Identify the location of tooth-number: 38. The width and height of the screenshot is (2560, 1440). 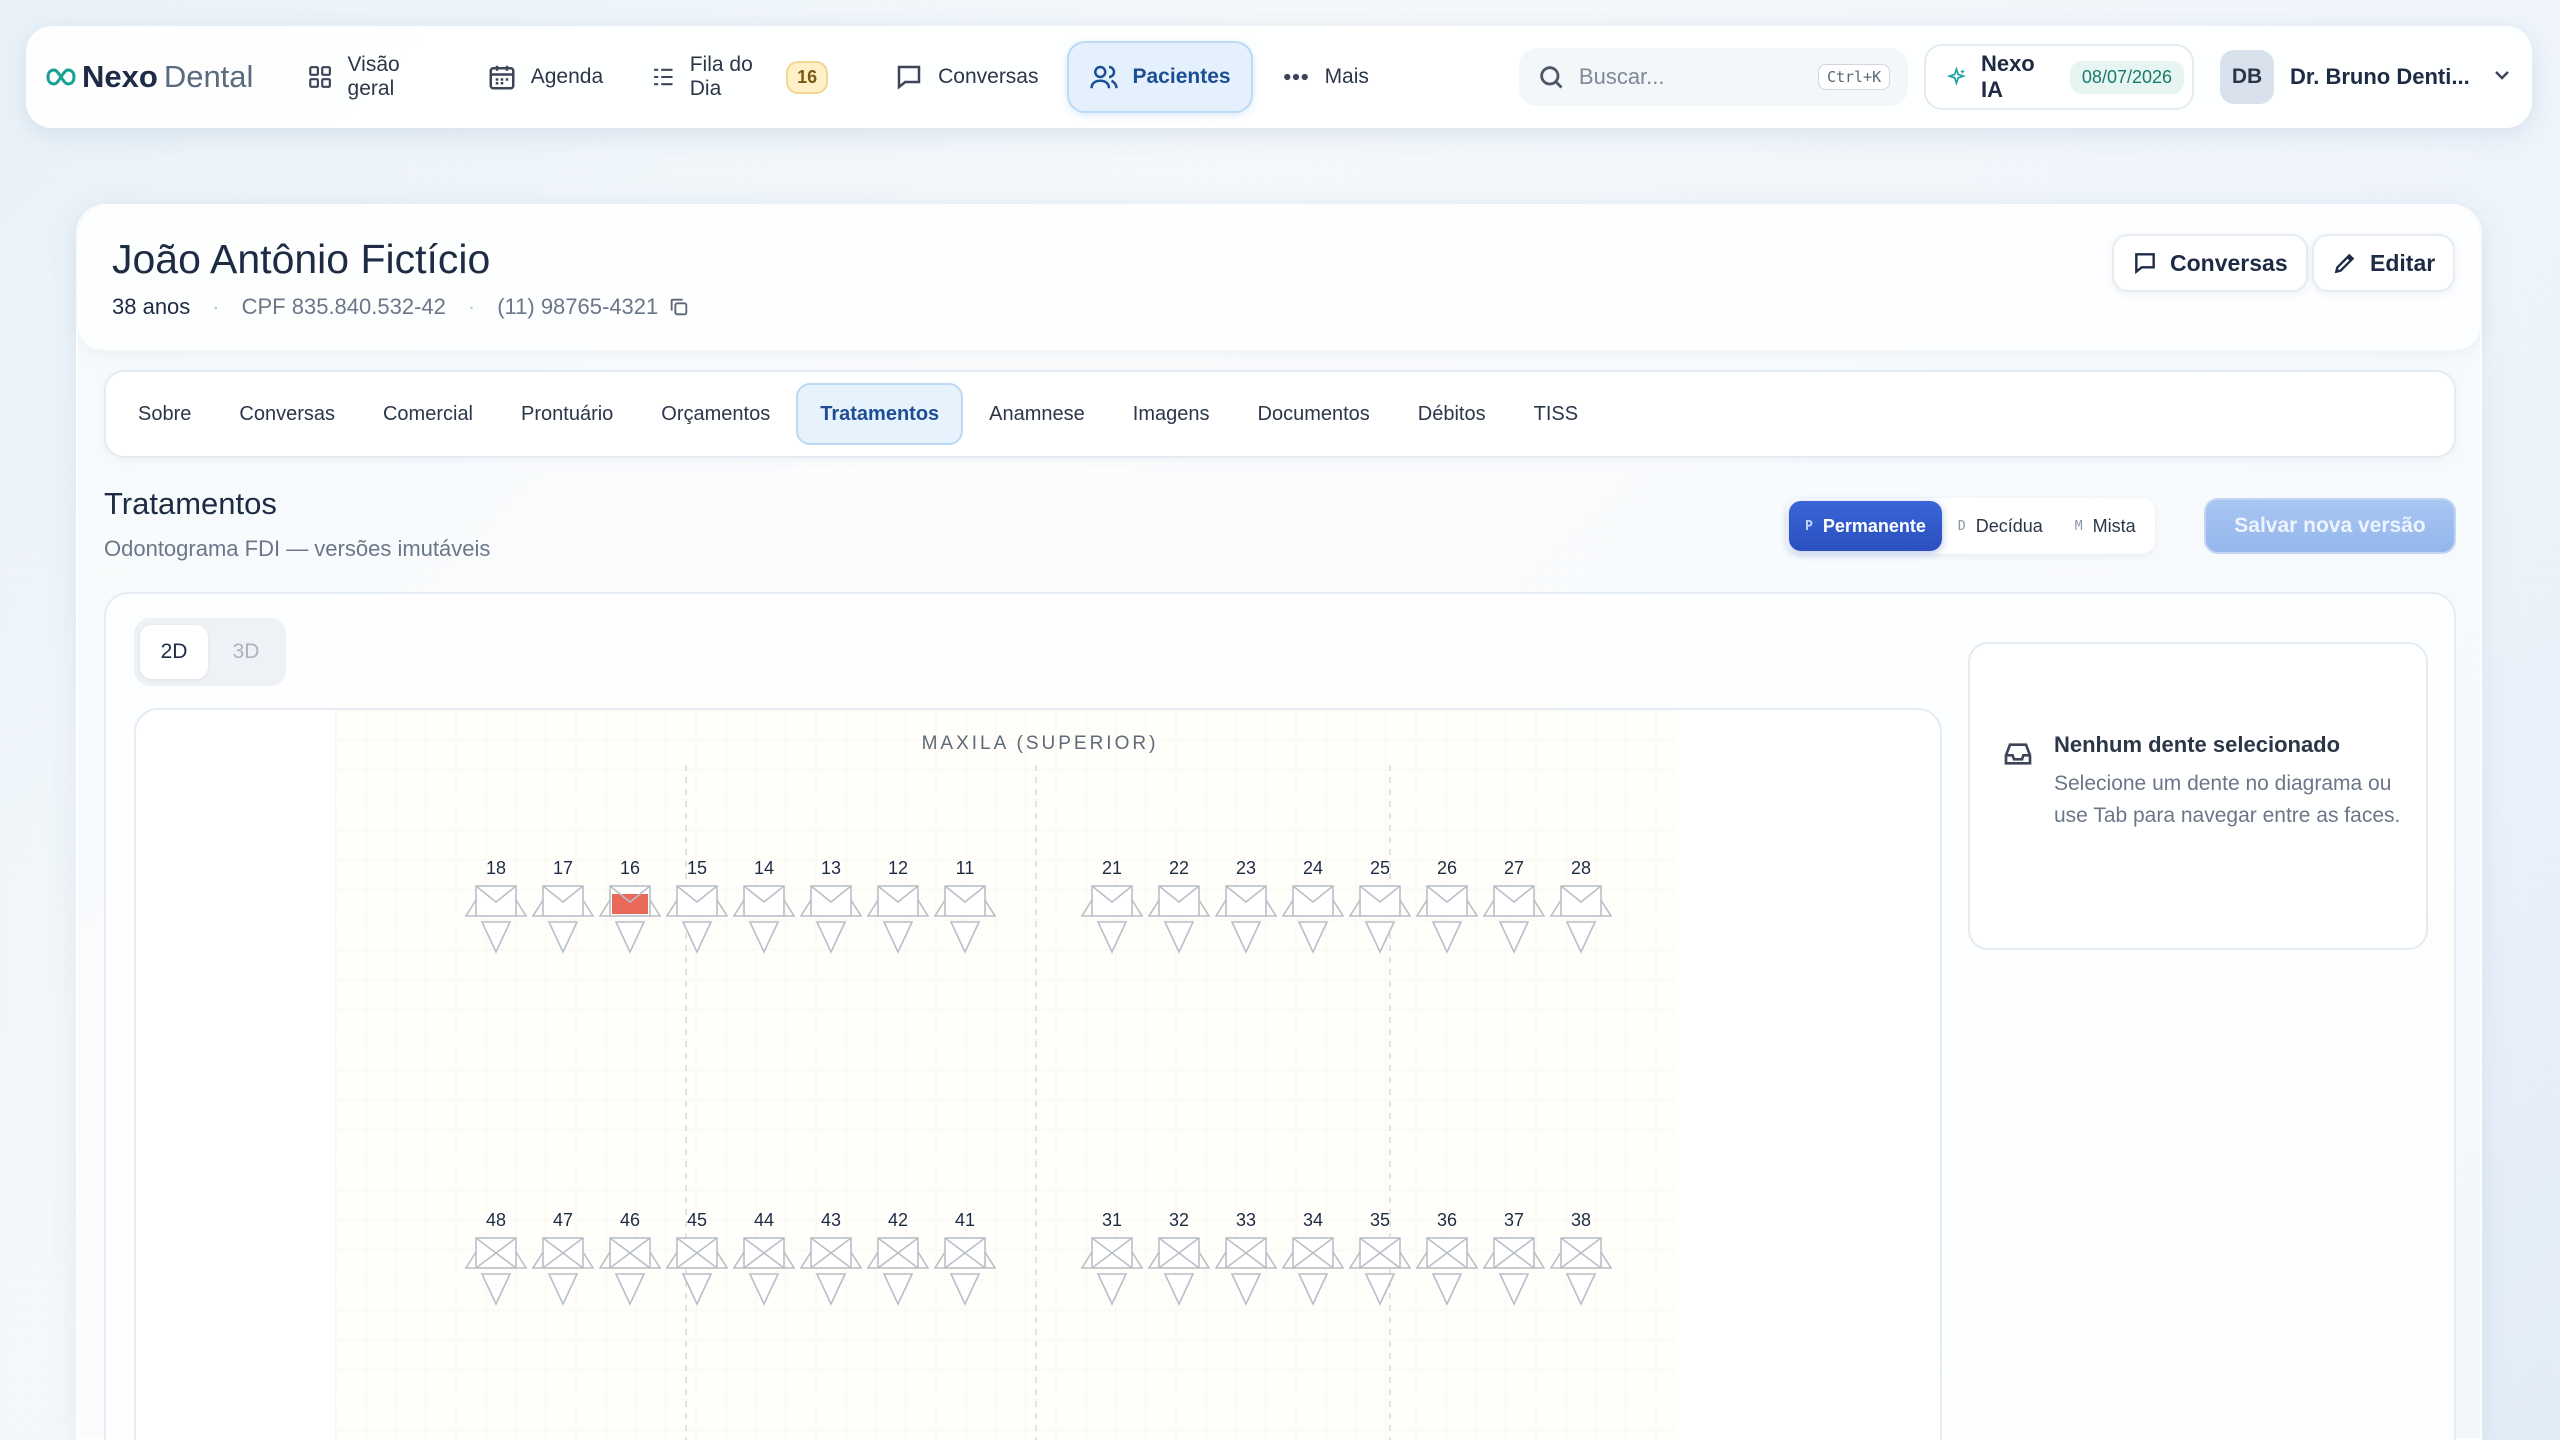
(1581, 1220).